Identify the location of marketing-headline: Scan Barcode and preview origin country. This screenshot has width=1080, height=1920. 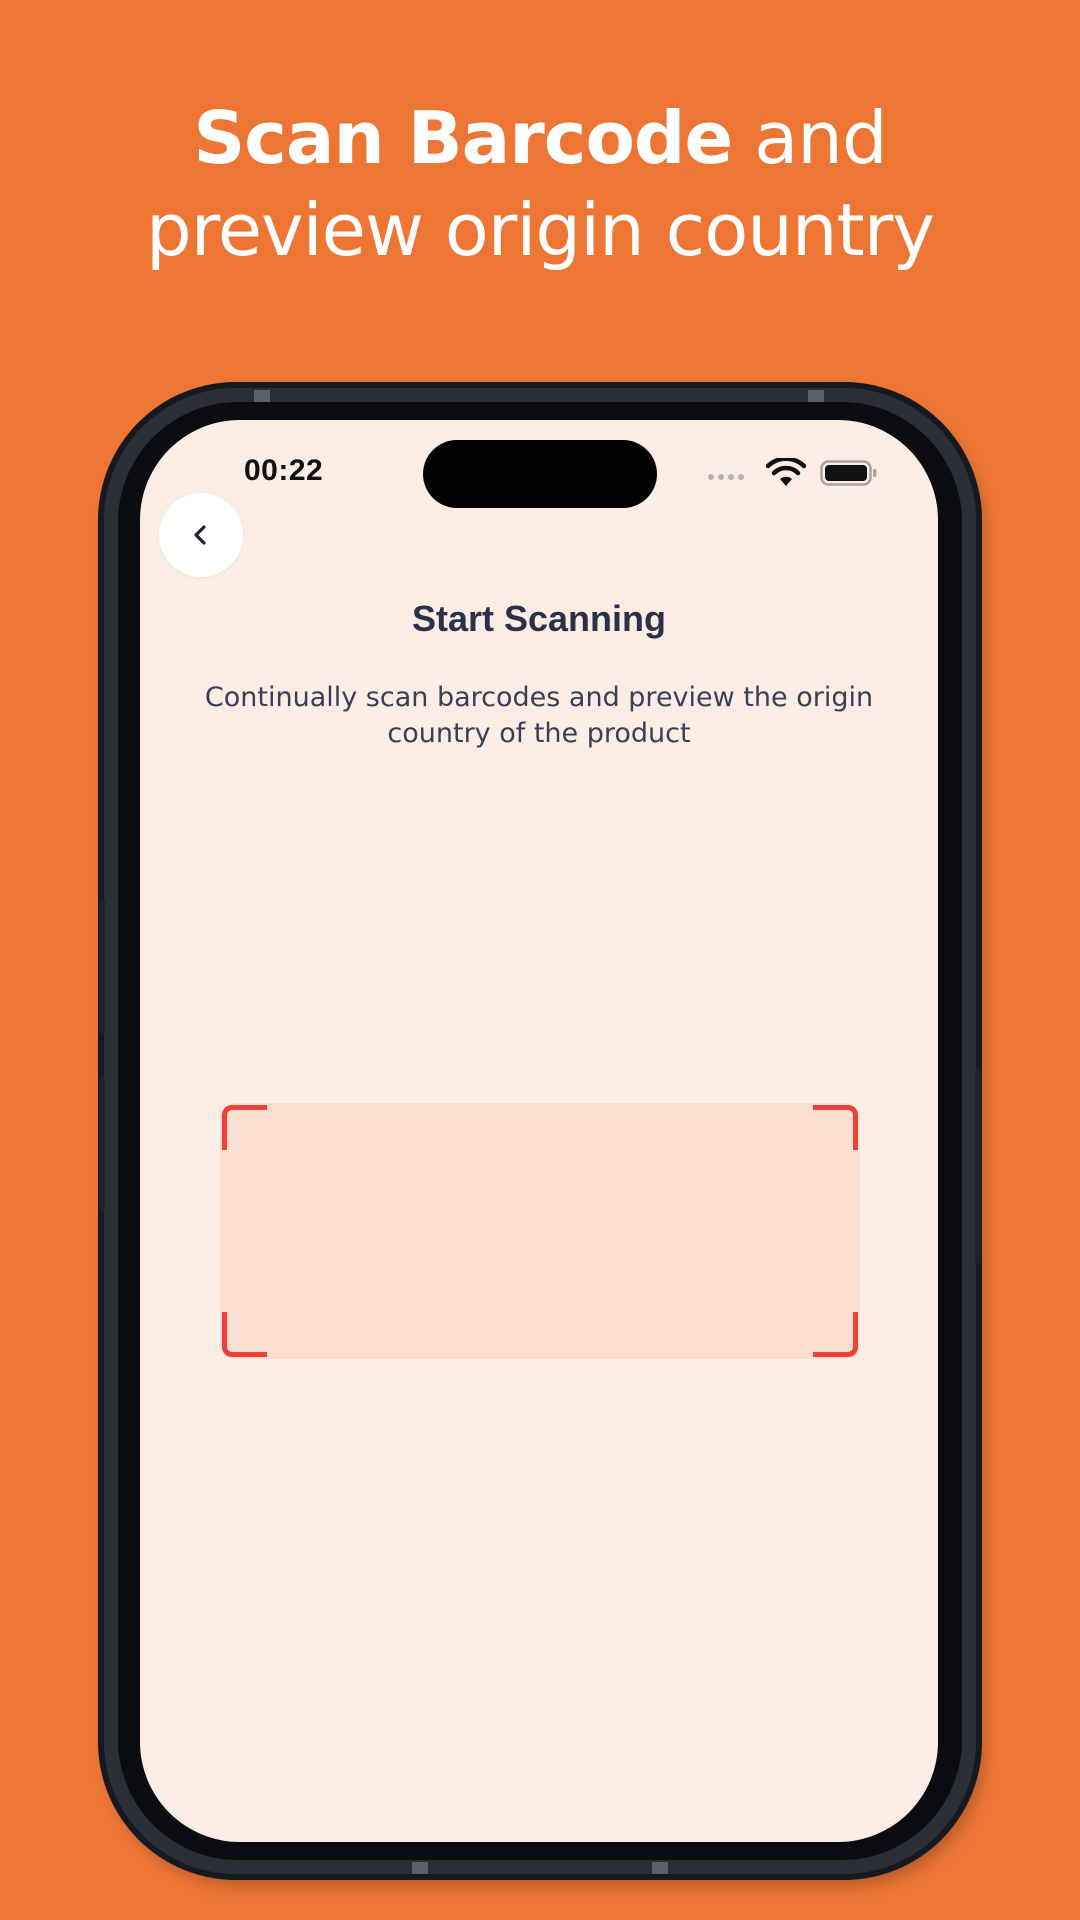
(540, 184).